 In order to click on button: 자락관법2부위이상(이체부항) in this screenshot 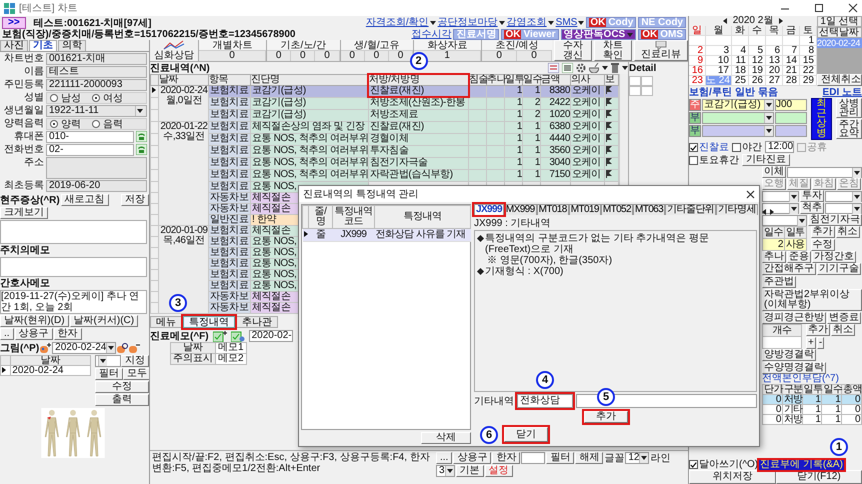, I will do `click(812, 300)`.